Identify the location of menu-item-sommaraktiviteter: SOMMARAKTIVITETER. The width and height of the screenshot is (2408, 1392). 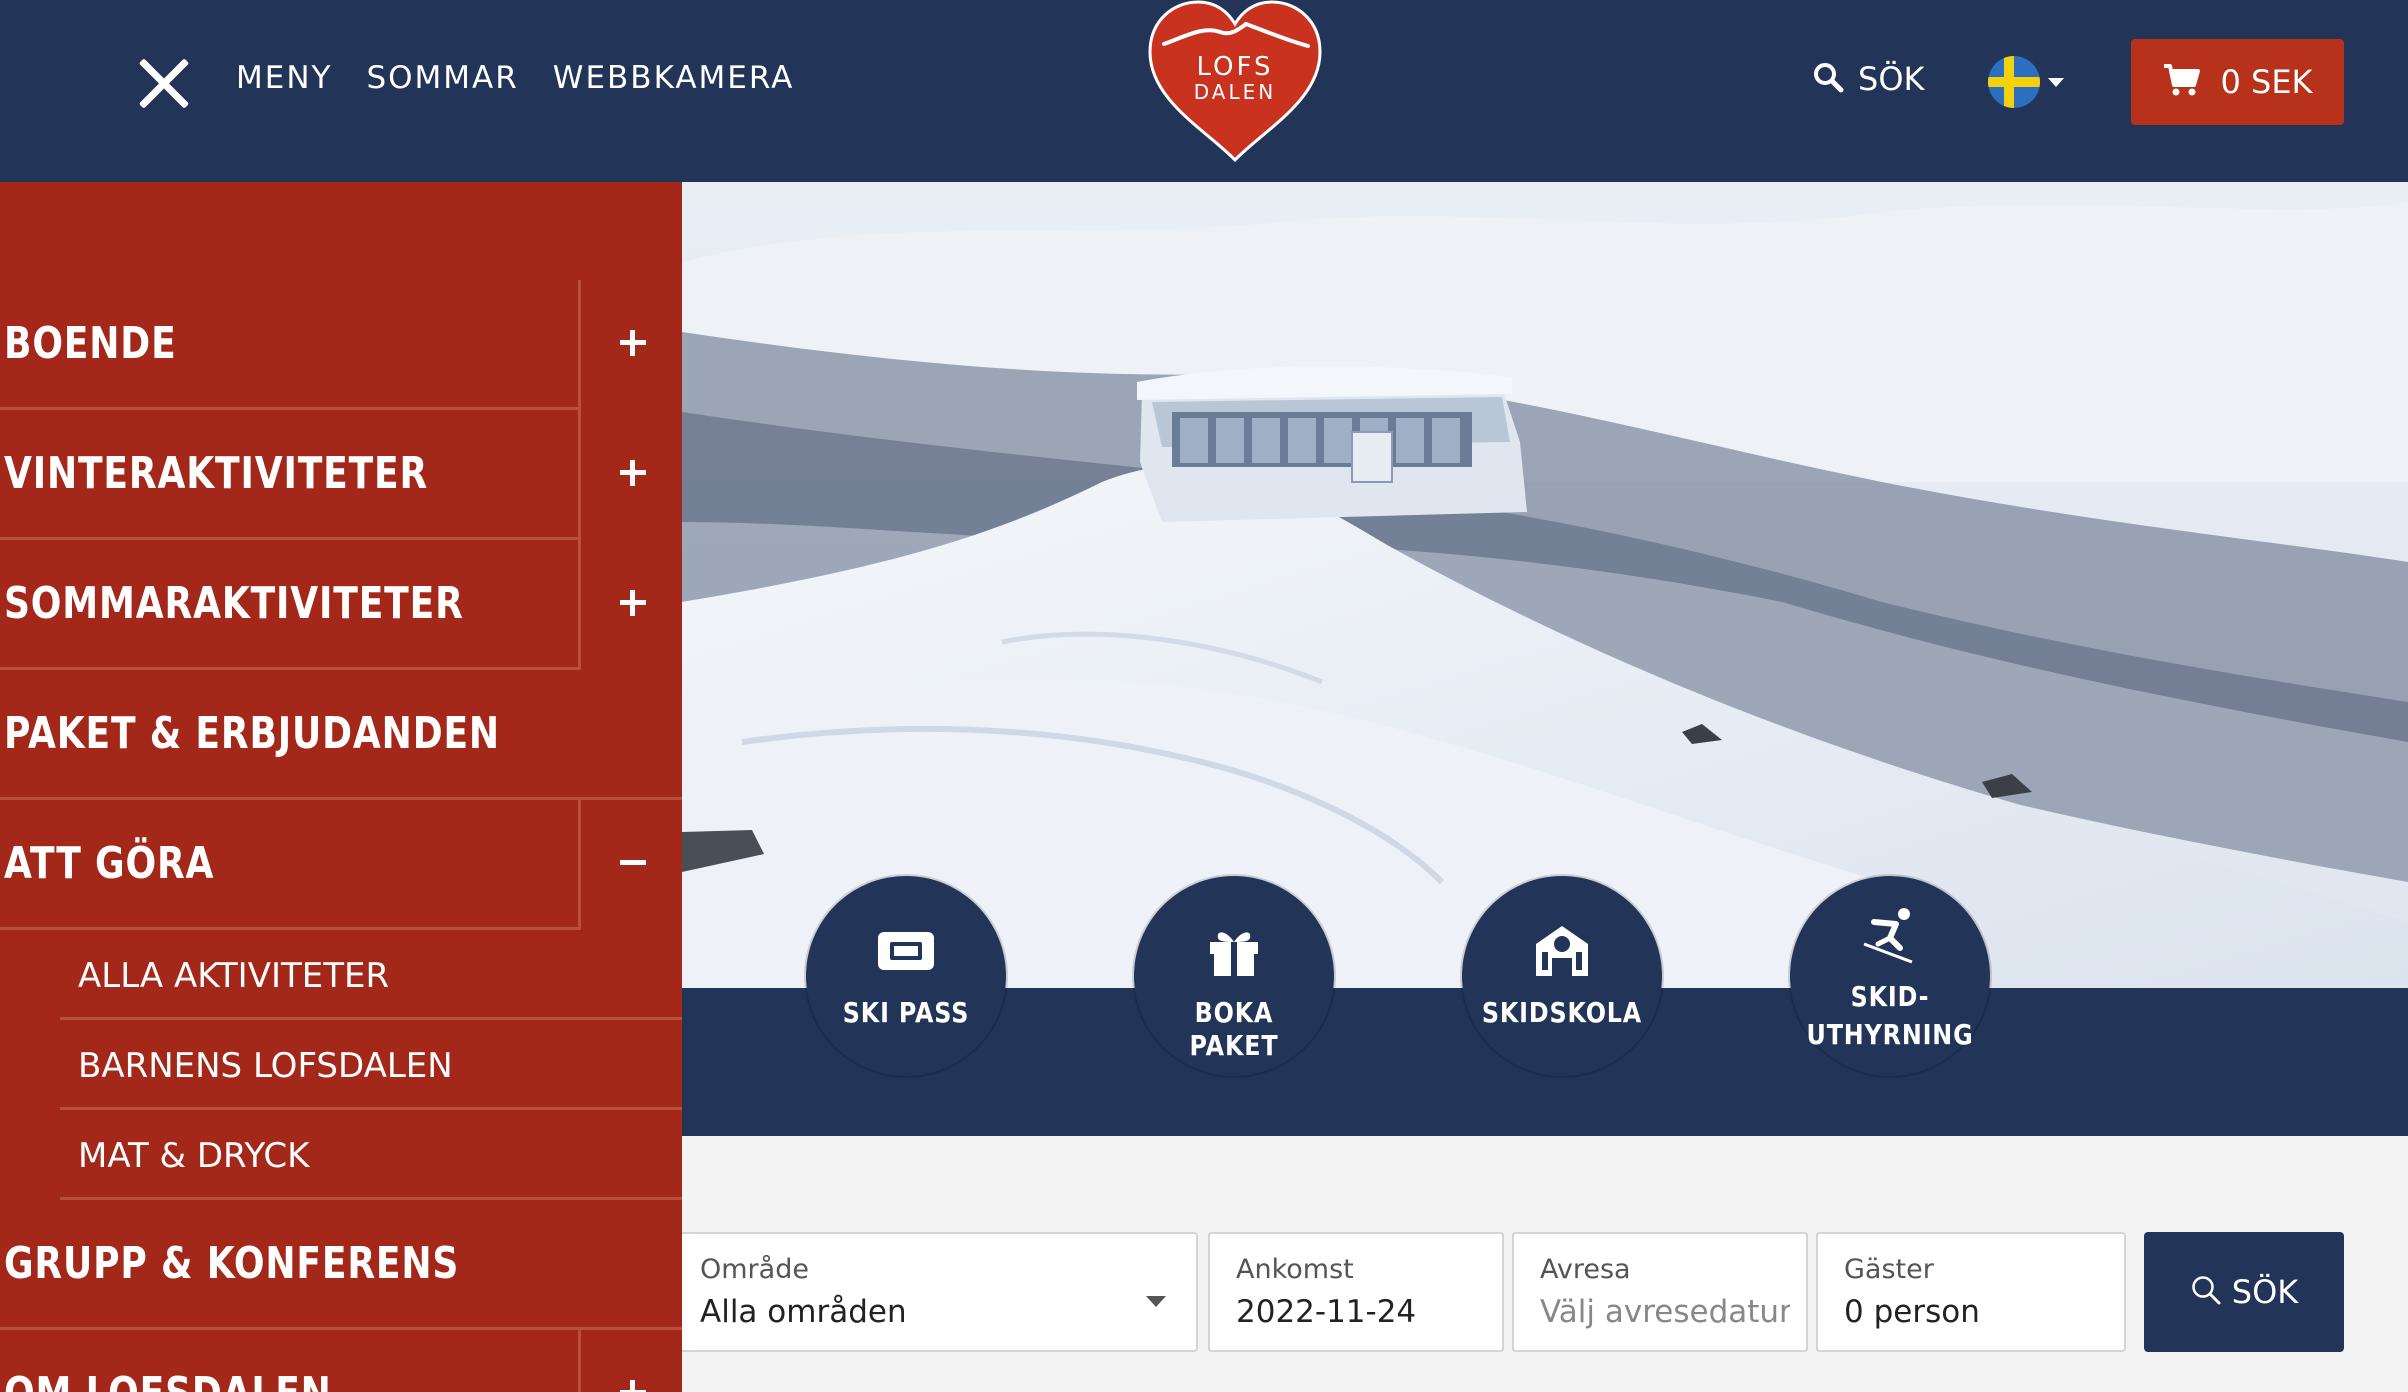
(341, 605).